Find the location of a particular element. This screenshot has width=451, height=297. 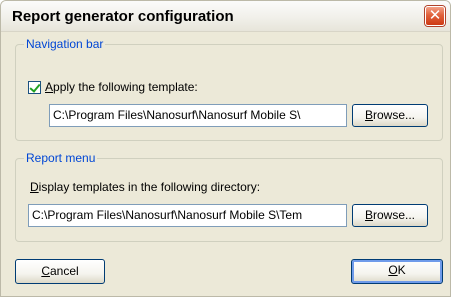

title-bar: Report generator configuration ✕ is located at coordinates (225, 16).